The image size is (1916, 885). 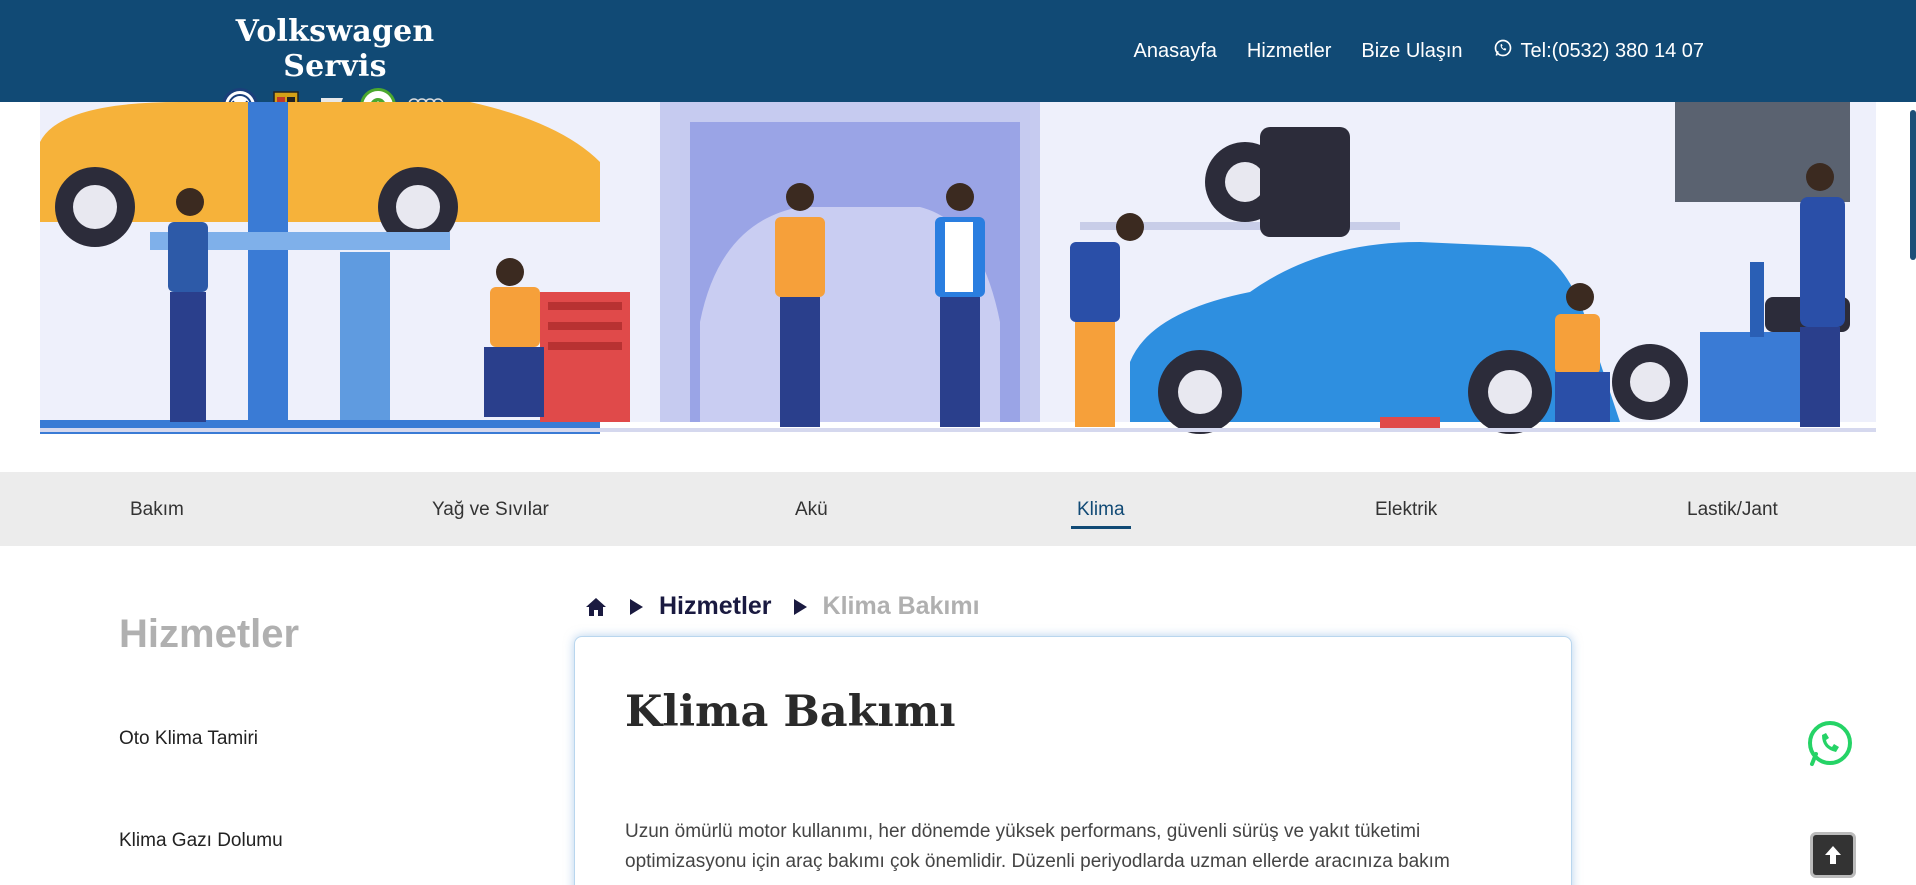 I want to click on breadcrumb: Hizmetler Klima Bakımı, so click(x=782, y=606).